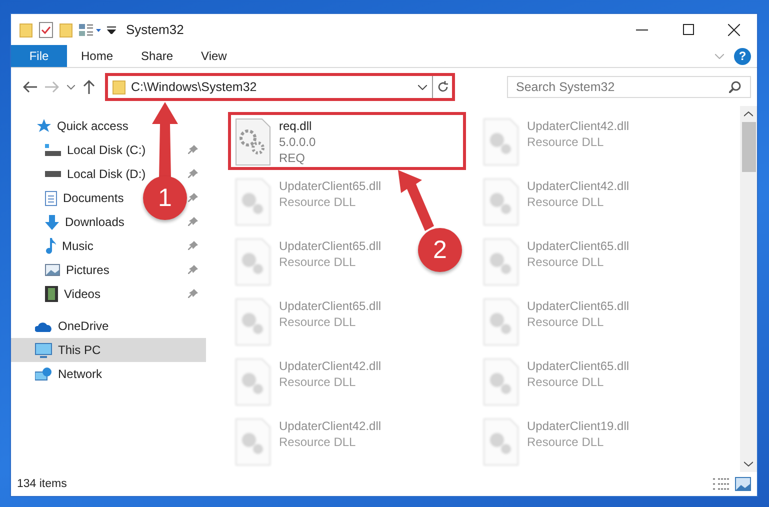 This screenshot has height=507, width=769. Describe the element at coordinates (296, 126) in the screenshot. I see `file-name: req.dll` at that location.